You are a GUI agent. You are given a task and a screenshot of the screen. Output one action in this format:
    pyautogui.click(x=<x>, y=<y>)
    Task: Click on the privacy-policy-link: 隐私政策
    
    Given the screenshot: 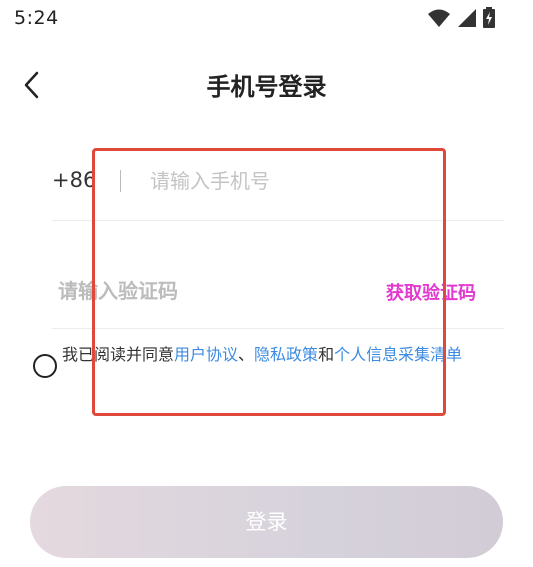 What is the action you would take?
    pyautogui.click(x=286, y=354)
    